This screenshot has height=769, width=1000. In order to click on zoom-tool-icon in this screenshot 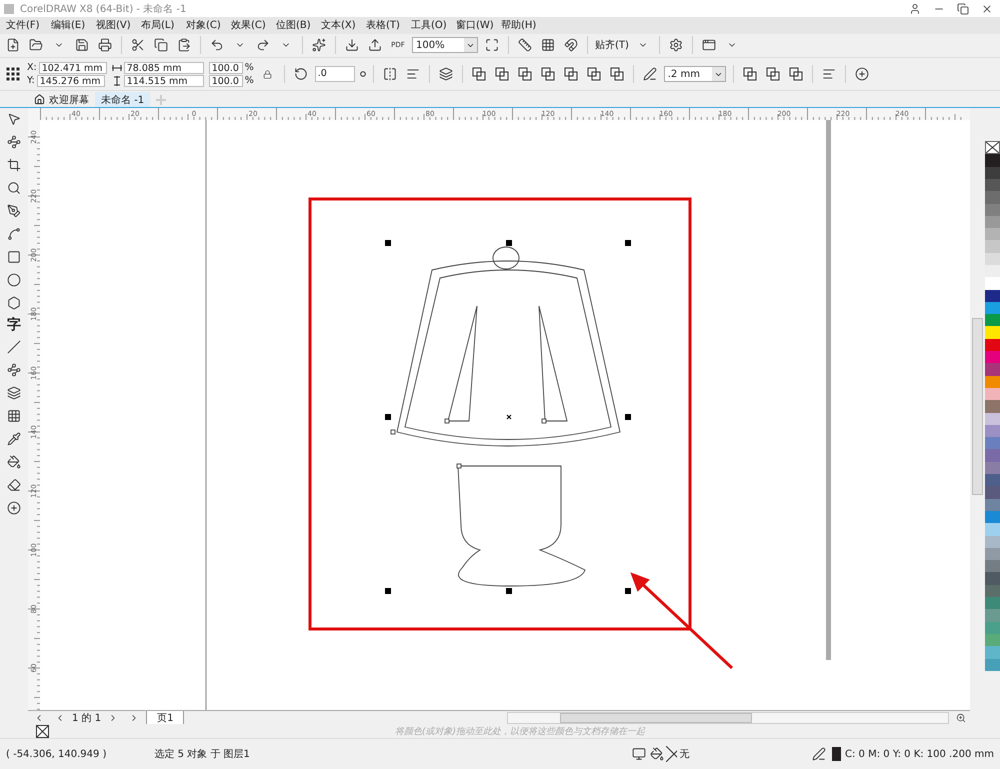, I will do `click(14, 188)`.